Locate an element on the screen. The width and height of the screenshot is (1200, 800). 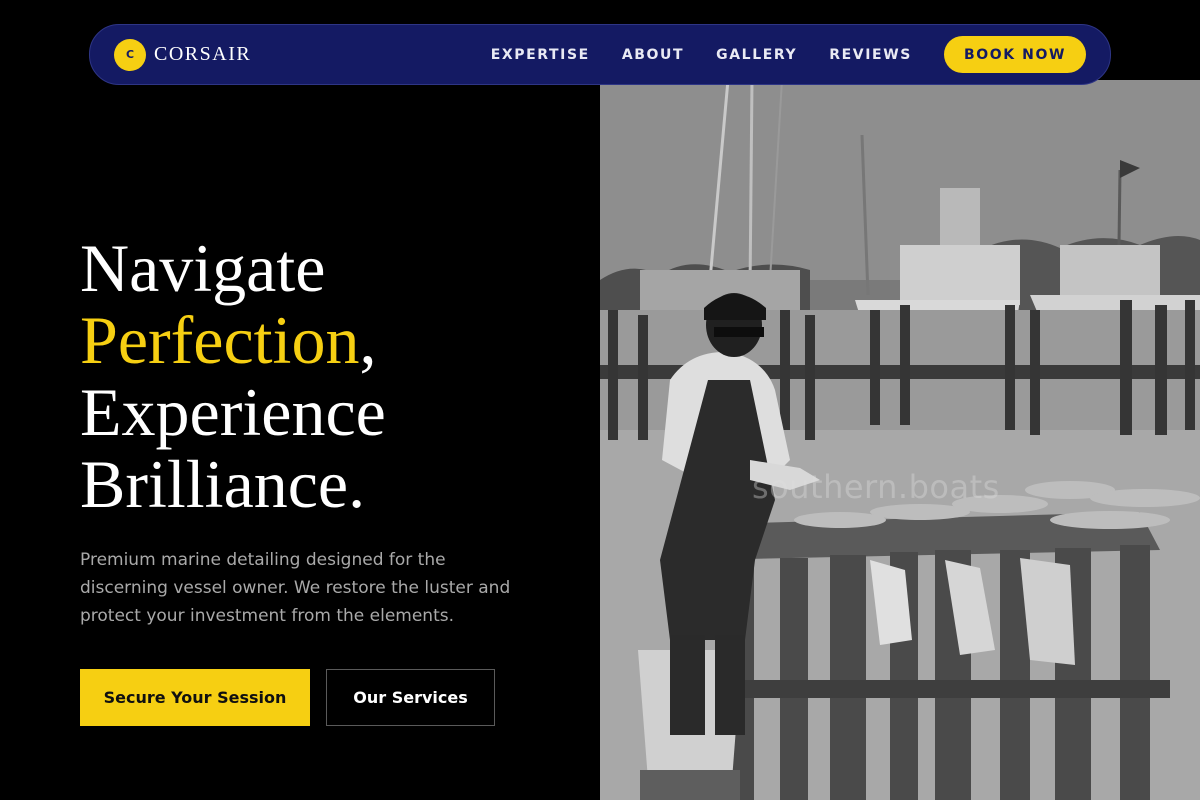
nav-link-expertise: EXPERTISE is located at coordinates (540, 55).